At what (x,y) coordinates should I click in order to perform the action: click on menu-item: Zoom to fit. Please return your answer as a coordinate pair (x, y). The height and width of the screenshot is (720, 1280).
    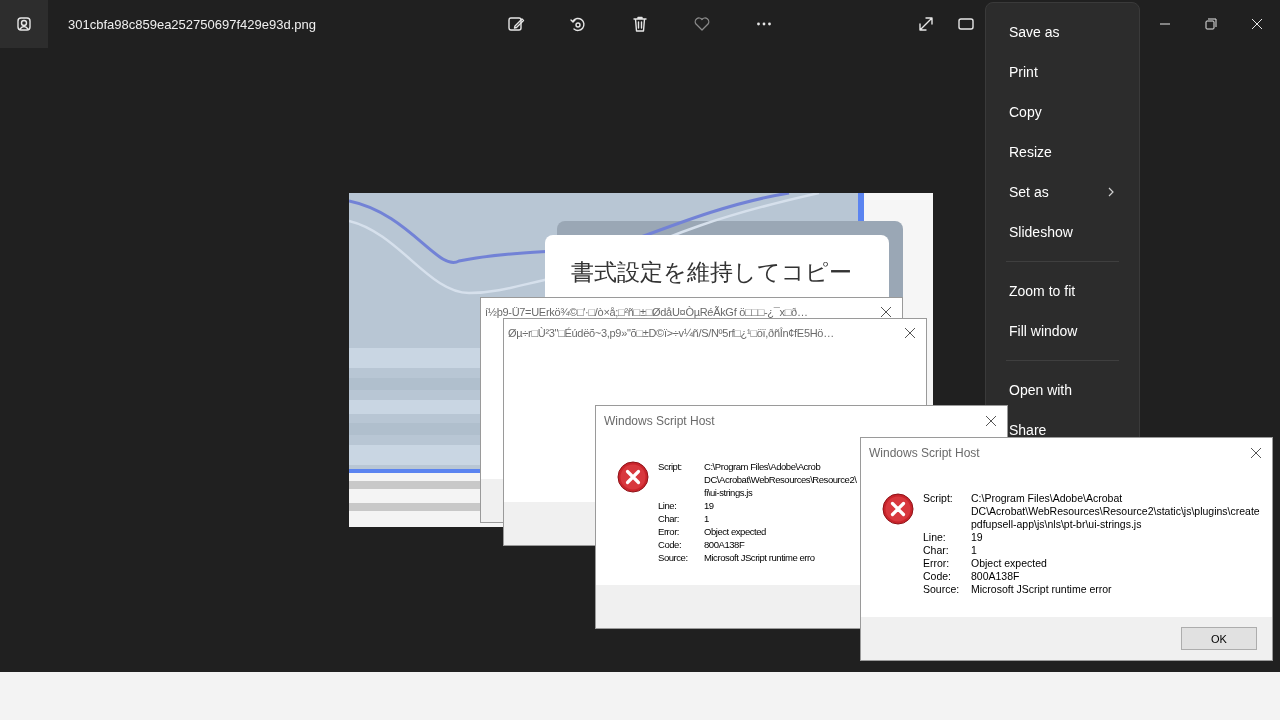
    Looking at the image, I should click on (1062, 291).